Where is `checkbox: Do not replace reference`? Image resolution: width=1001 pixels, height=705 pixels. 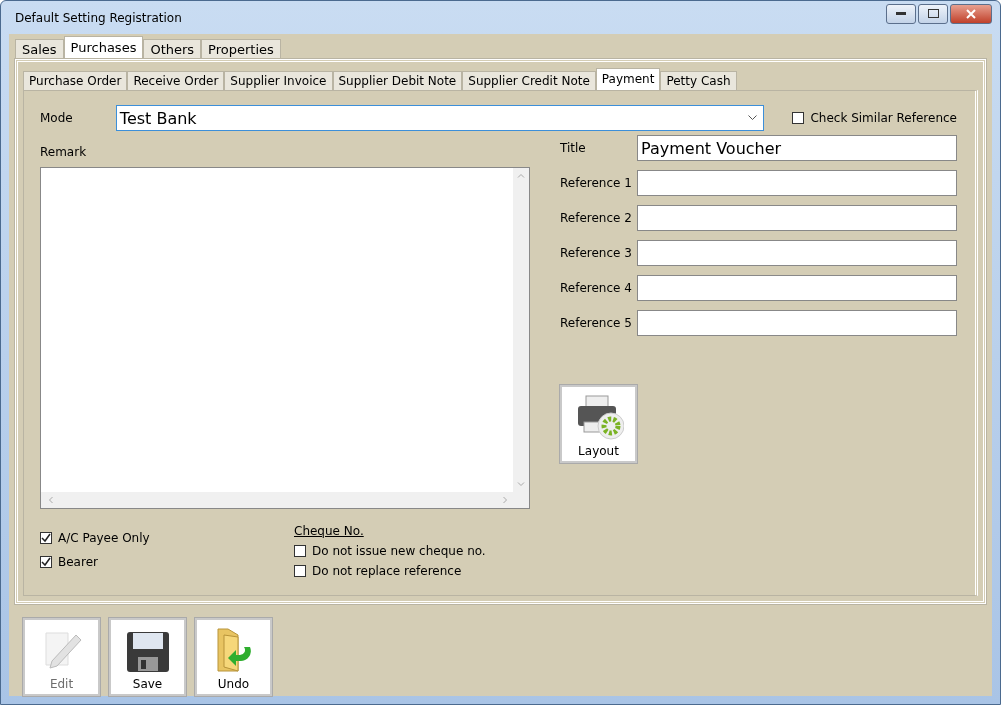 checkbox: Do not replace reference is located at coordinates (390, 571).